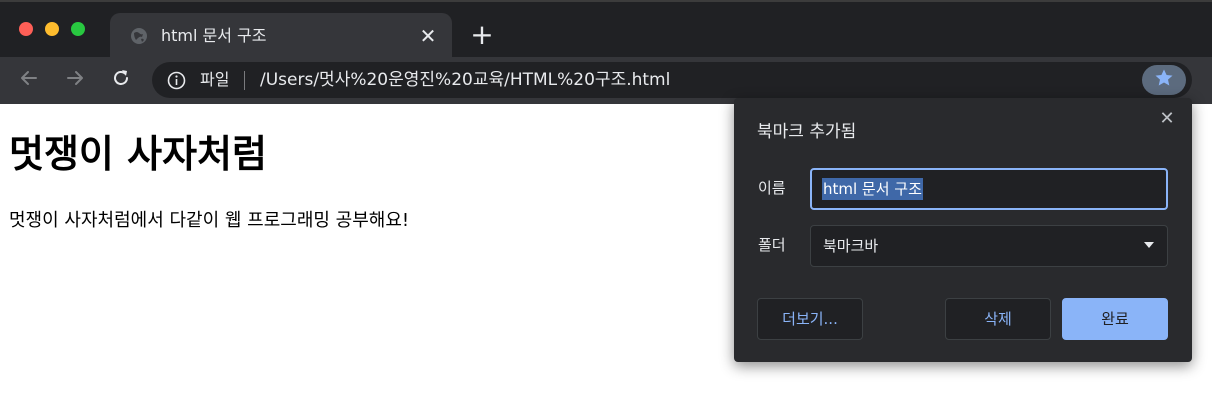 The height and width of the screenshot is (406, 1212). What do you see at coordinates (998, 319) in the screenshot?
I see `delete-button: 삭제` at bounding box center [998, 319].